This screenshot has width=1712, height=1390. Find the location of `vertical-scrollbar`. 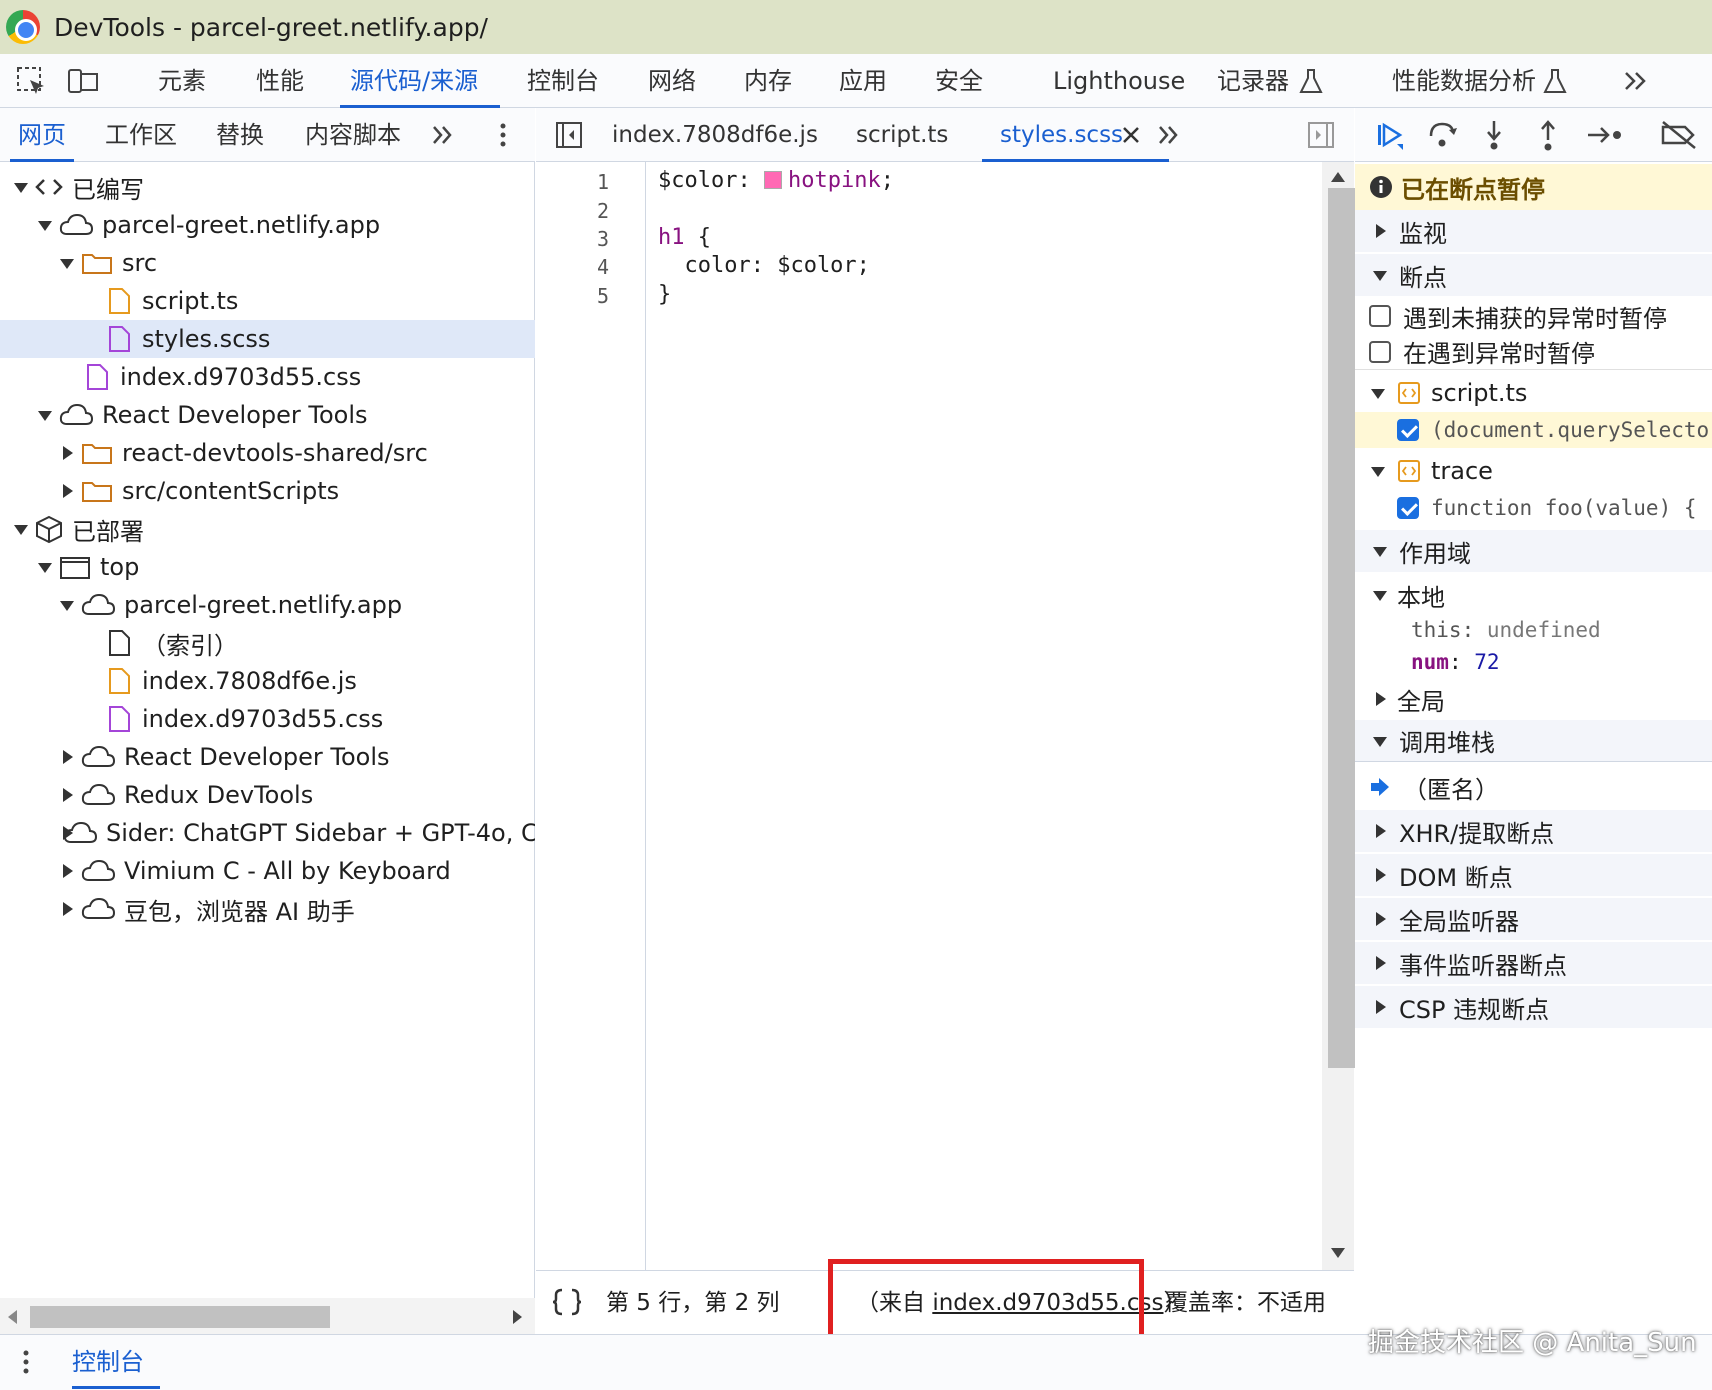

vertical-scrollbar is located at coordinates (1339, 716).